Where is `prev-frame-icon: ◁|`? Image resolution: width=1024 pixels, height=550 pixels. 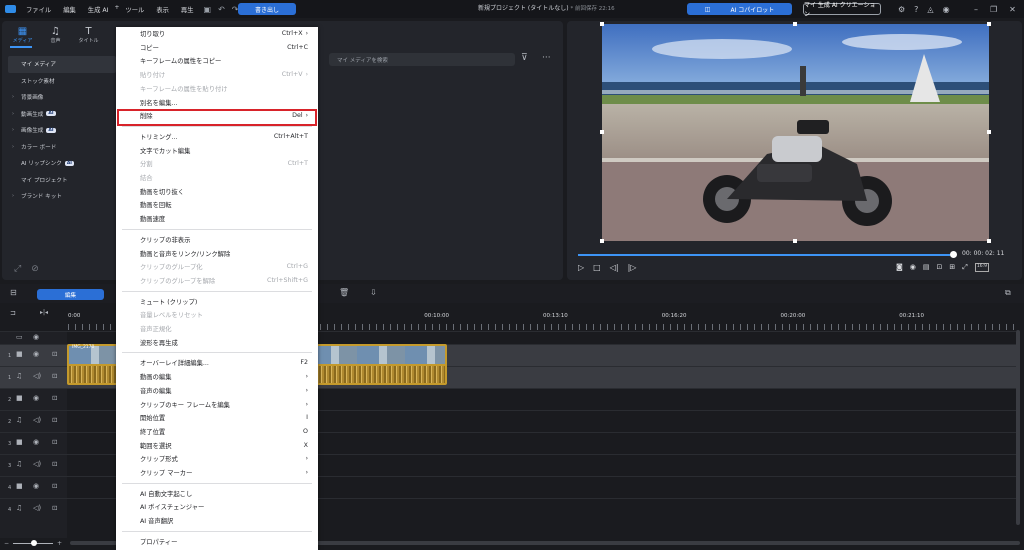
prev-frame-icon: ◁| is located at coordinates (614, 267).